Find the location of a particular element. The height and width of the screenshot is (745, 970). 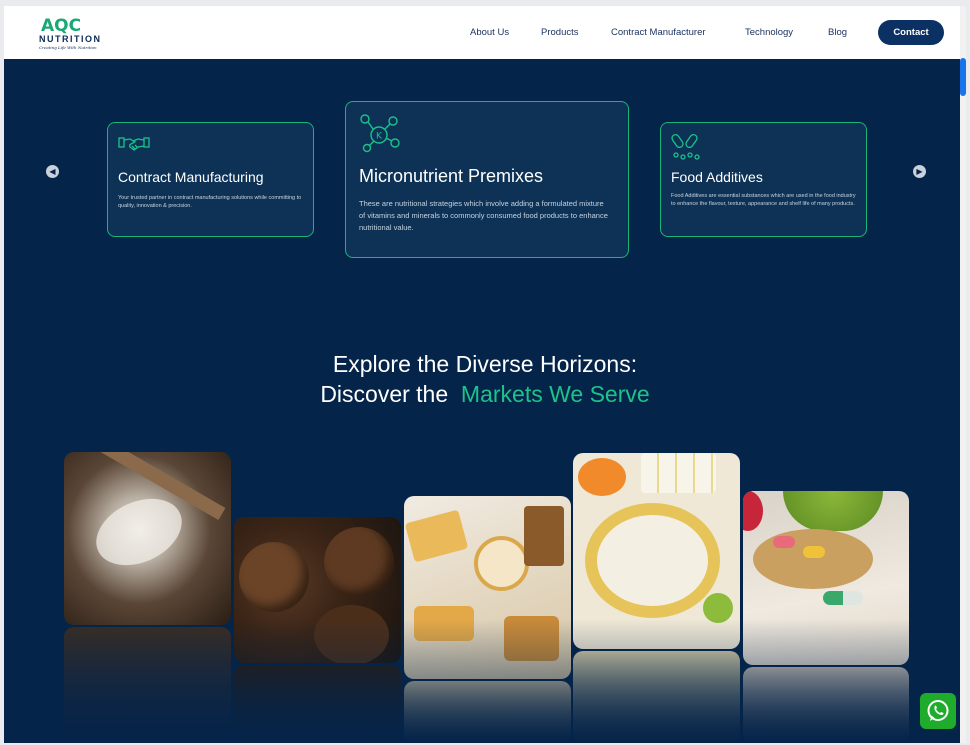

carousel-prev-button: ◀ is located at coordinates (52, 171).